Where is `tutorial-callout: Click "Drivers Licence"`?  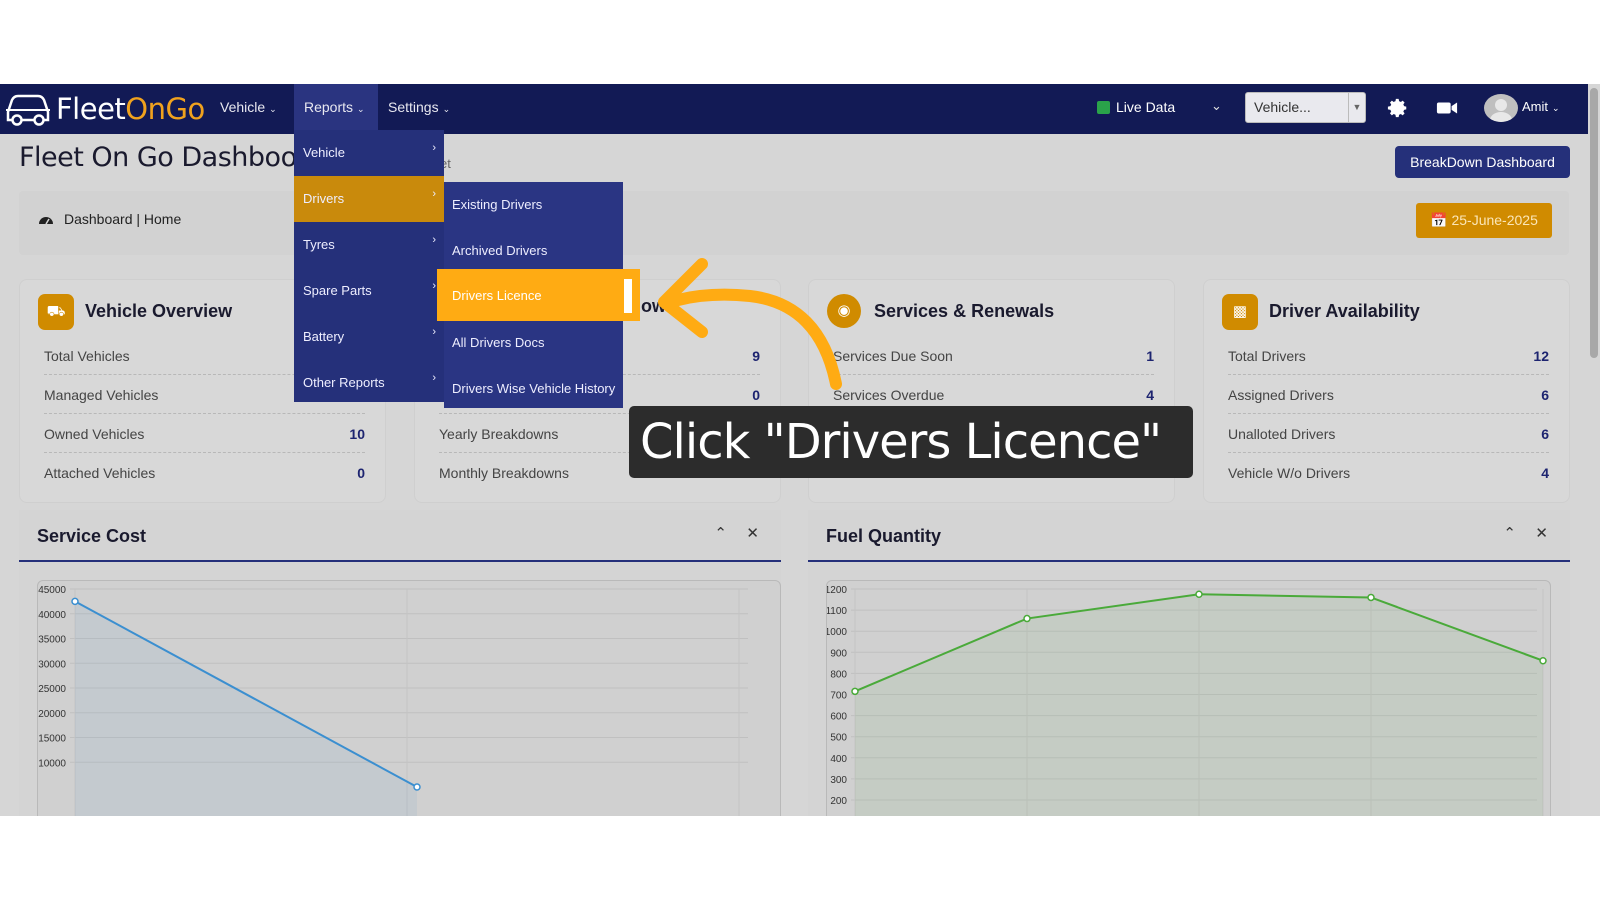
tutorial-callout: Click "Drivers Licence" is located at coordinates (911, 442).